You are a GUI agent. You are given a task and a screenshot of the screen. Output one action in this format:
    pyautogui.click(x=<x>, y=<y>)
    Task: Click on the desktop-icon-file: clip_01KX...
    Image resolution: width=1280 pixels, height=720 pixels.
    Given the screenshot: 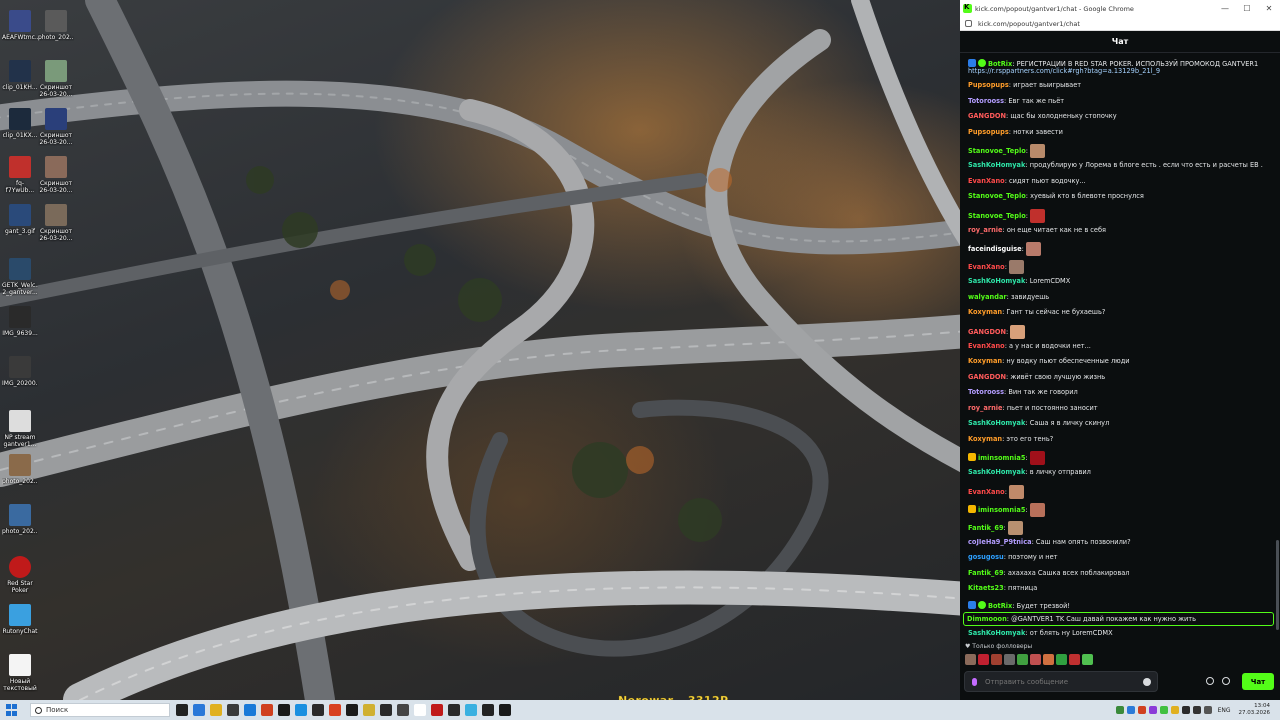 What is the action you would take?
    pyautogui.click(x=20, y=123)
    